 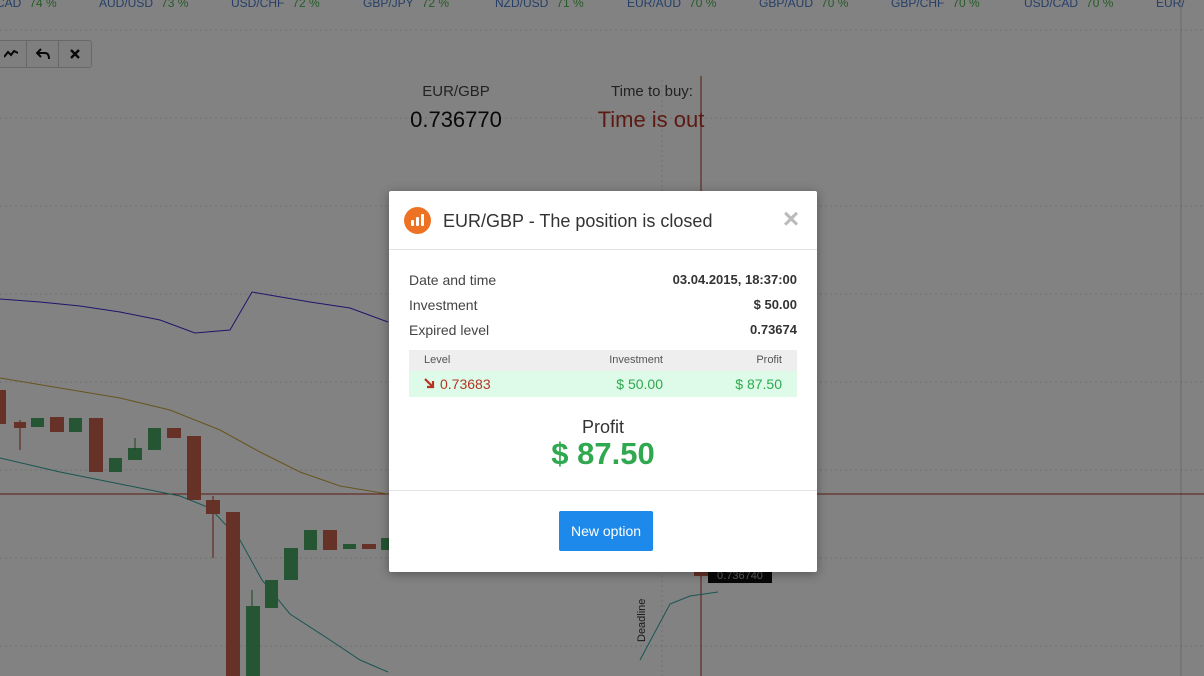 I want to click on arrow-down-icon, so click(x=429, y=383).